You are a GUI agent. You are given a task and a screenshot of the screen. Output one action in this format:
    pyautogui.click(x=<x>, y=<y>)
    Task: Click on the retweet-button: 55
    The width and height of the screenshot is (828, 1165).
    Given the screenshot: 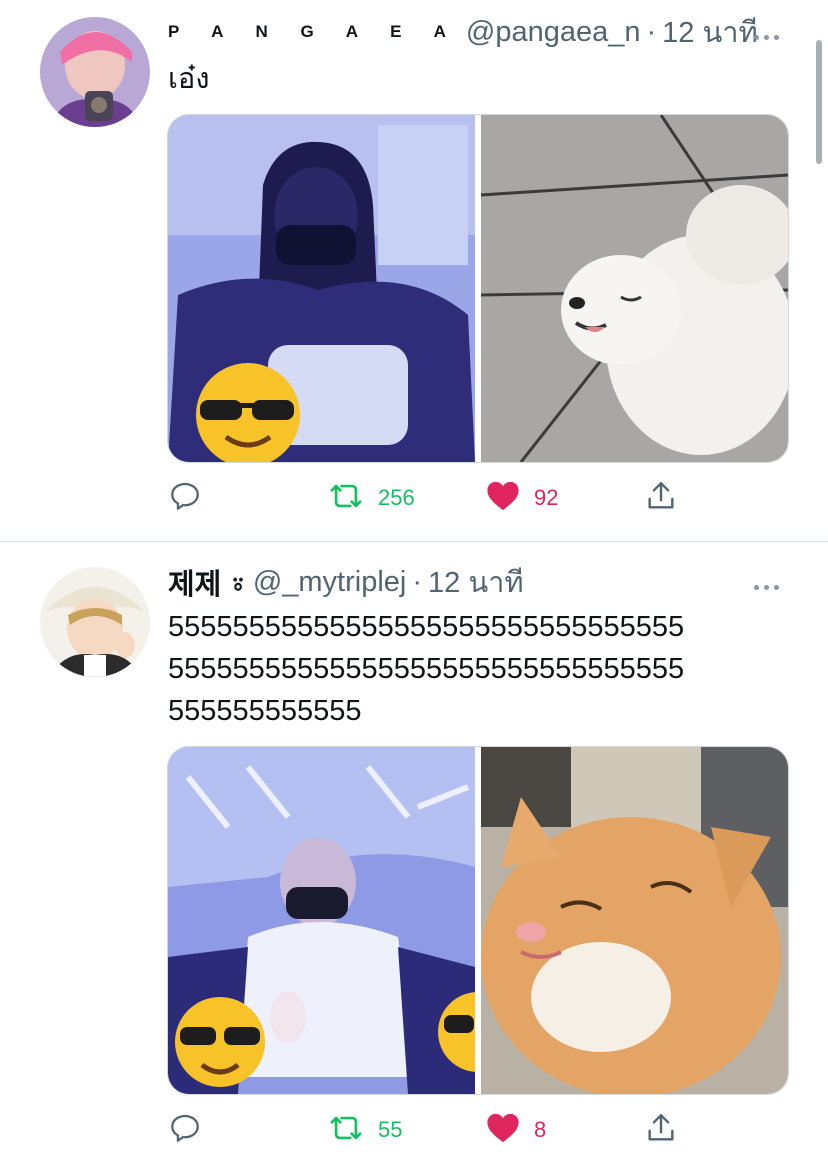 What is the action you would take?
    pyautogui.click(x=365, y=1130)
    